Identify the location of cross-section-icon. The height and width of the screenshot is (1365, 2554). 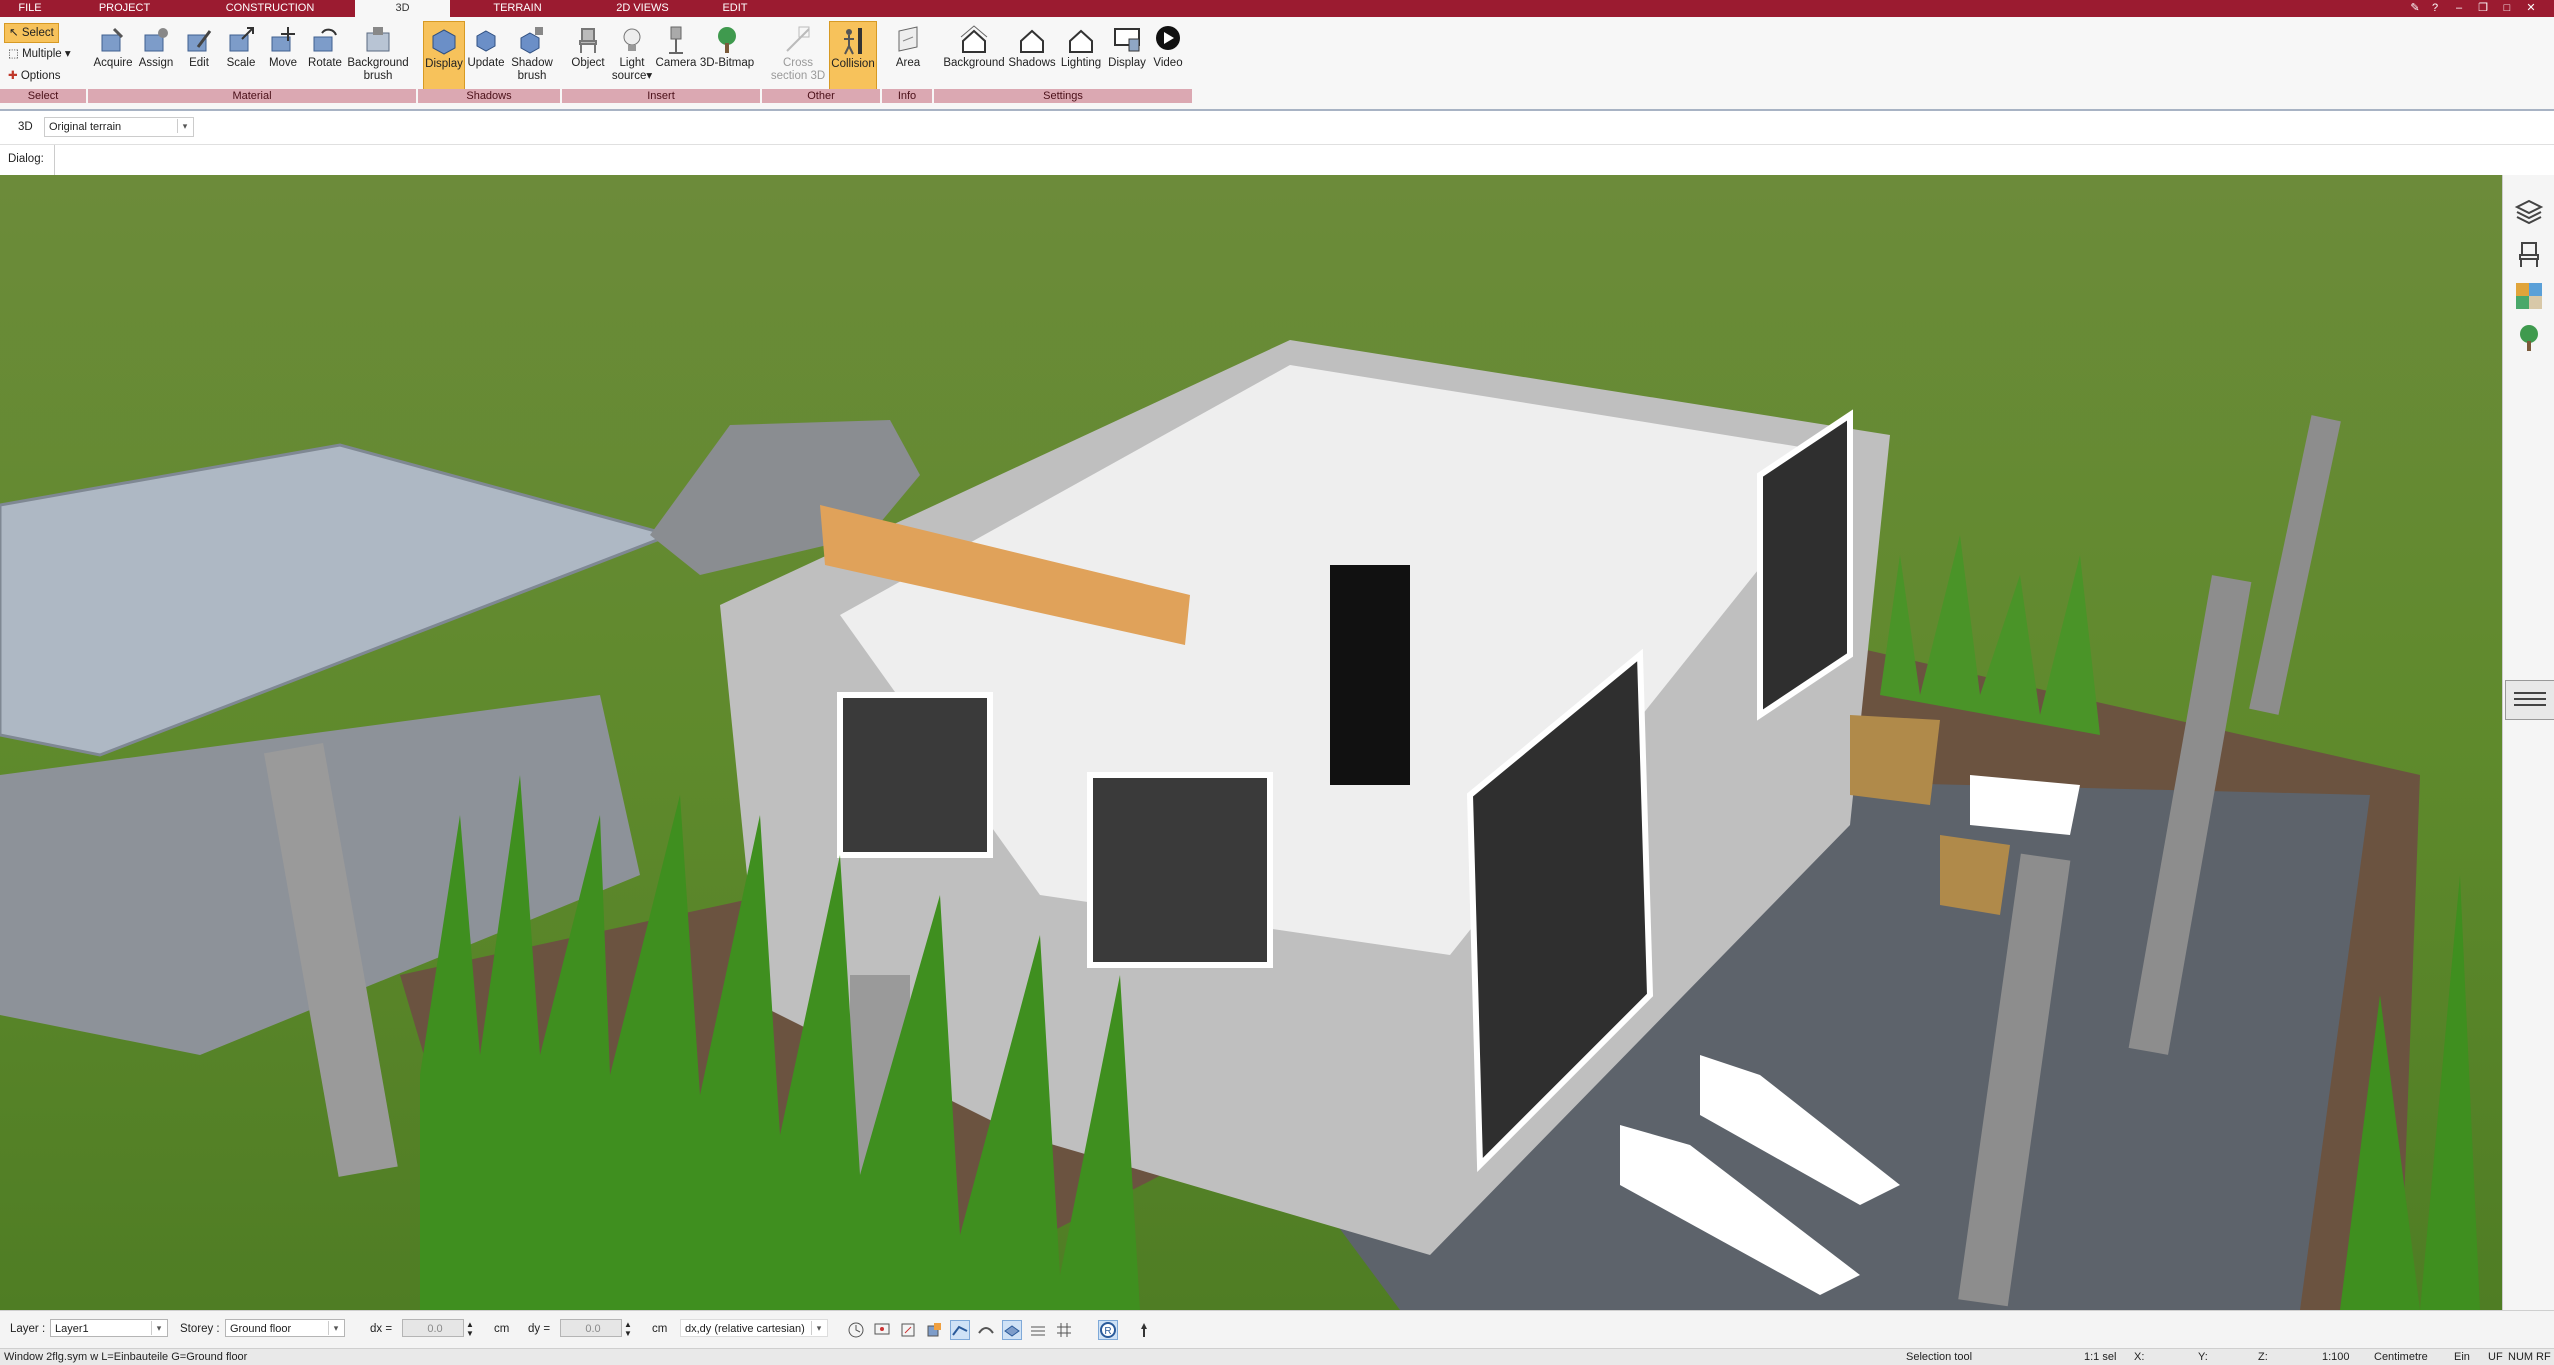
(798, 39).